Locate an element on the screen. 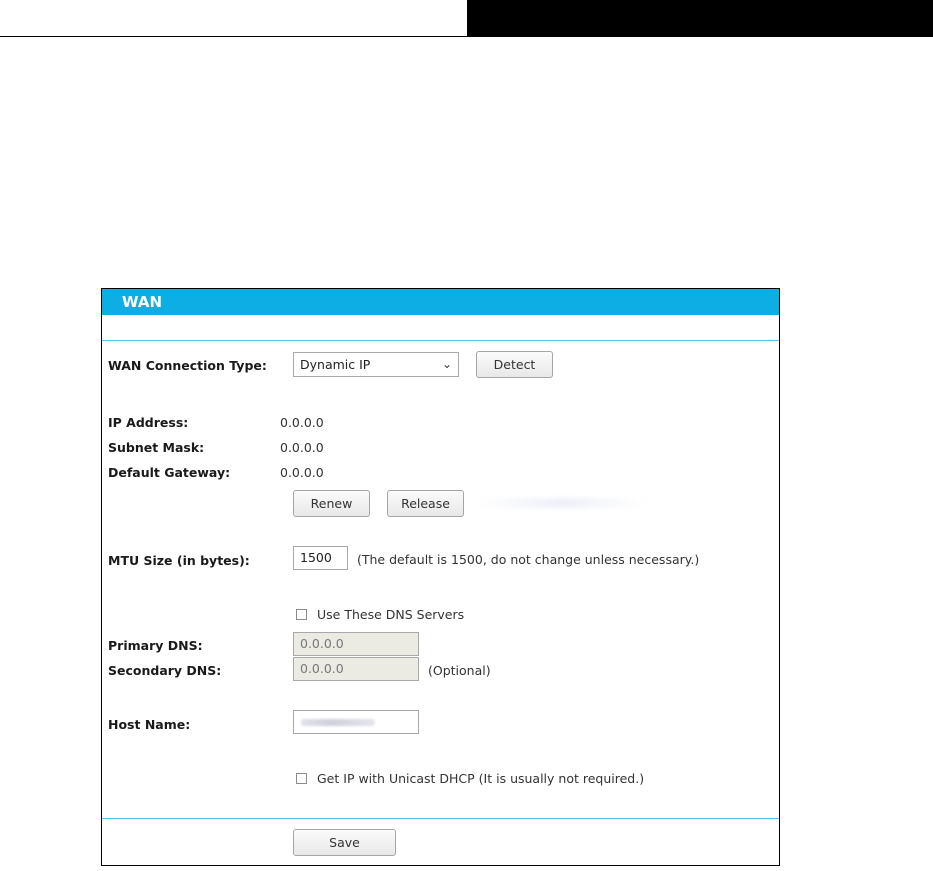 Image resolution: width=933 pixels, height=871 pixels. divider-bottom is located at coordinates (440, 818).